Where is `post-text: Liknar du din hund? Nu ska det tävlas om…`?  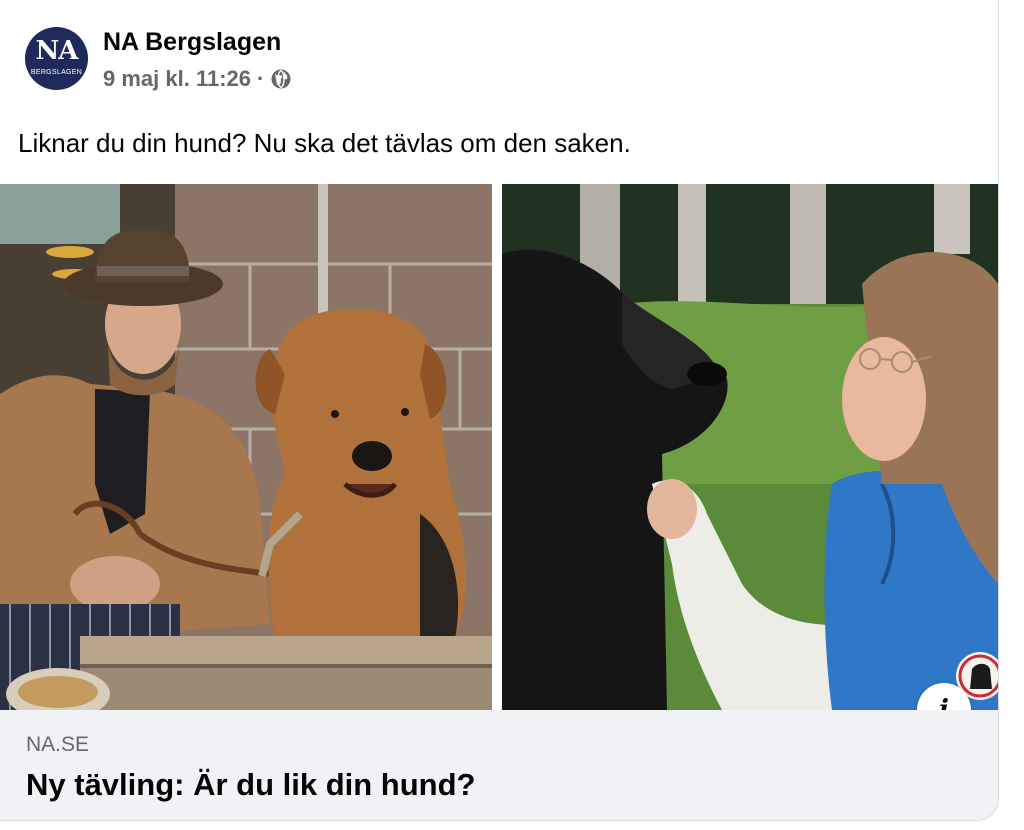 post-text: Liknar du din hund? Nu ska det tävlas om… is located at coordinates (324, 143).